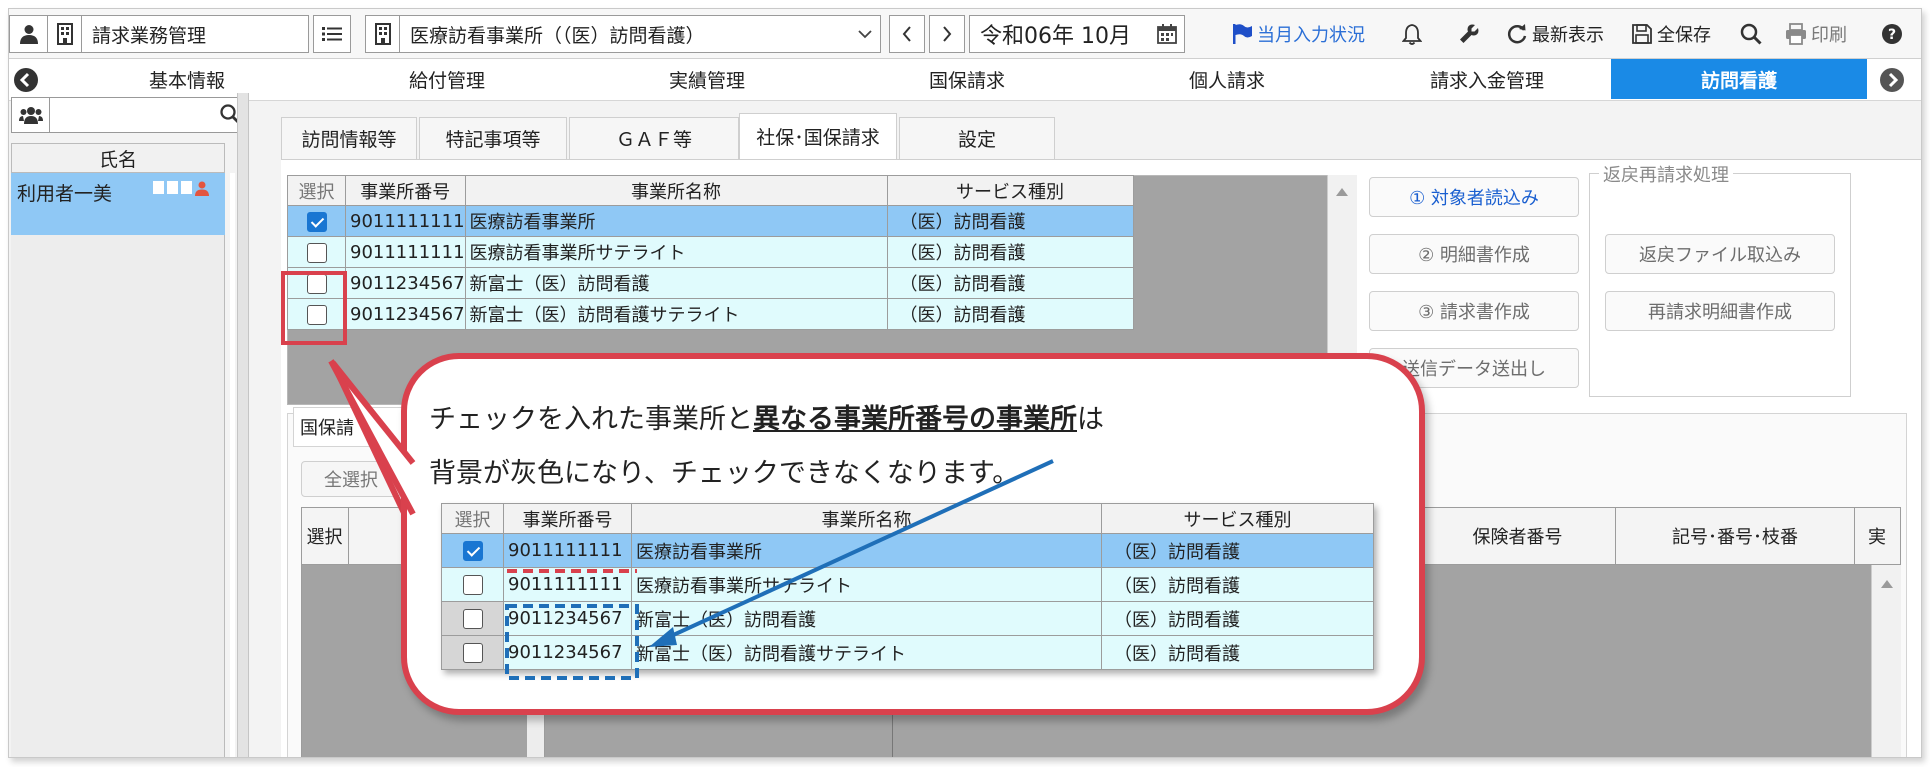 The image size is (1930, 767). Describe the element at coordinates (572, 642) in the screenshot. I see `blue-dashed-box` at that location.